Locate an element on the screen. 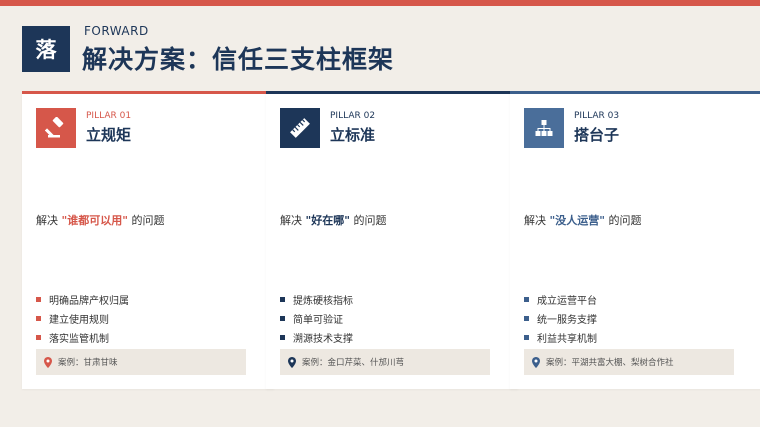 Image resolution: width=760 pixels, height=427 pixels. list-item: 溯源技术支撑 is located at coordinates (316, 337).